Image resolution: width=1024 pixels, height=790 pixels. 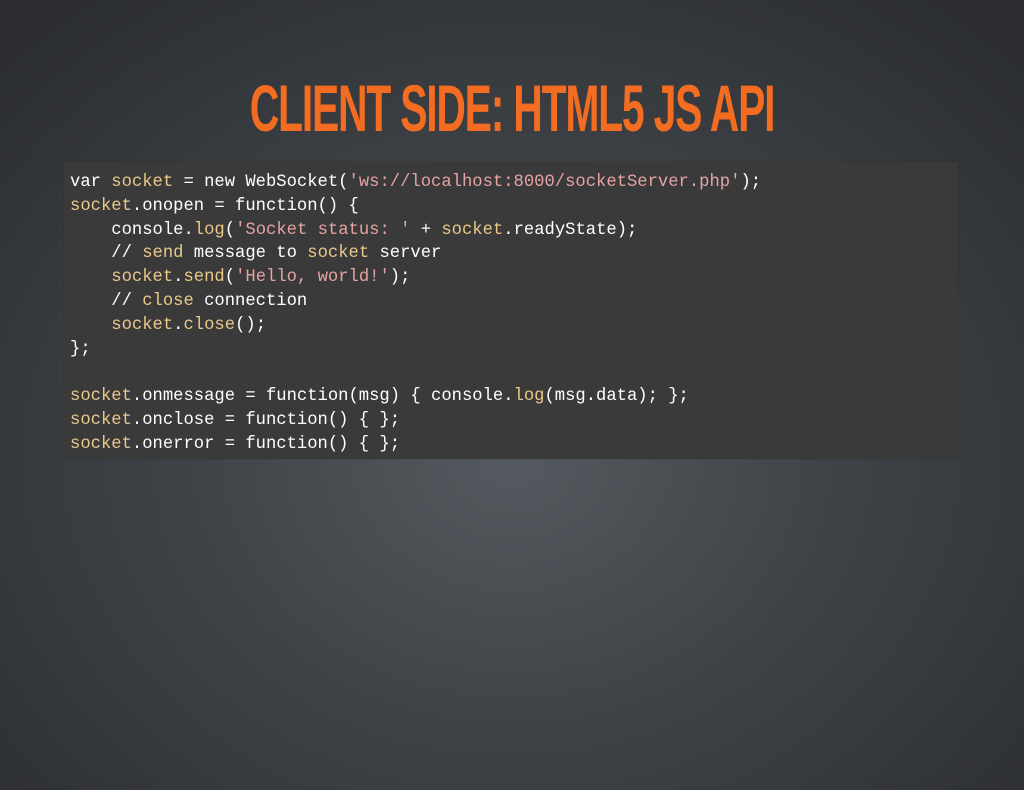 What do you see at coordinates (511, 445) in the screenshot?
I see `code-line: socket.onerror = function() { };` at bounding box center [511, 445].